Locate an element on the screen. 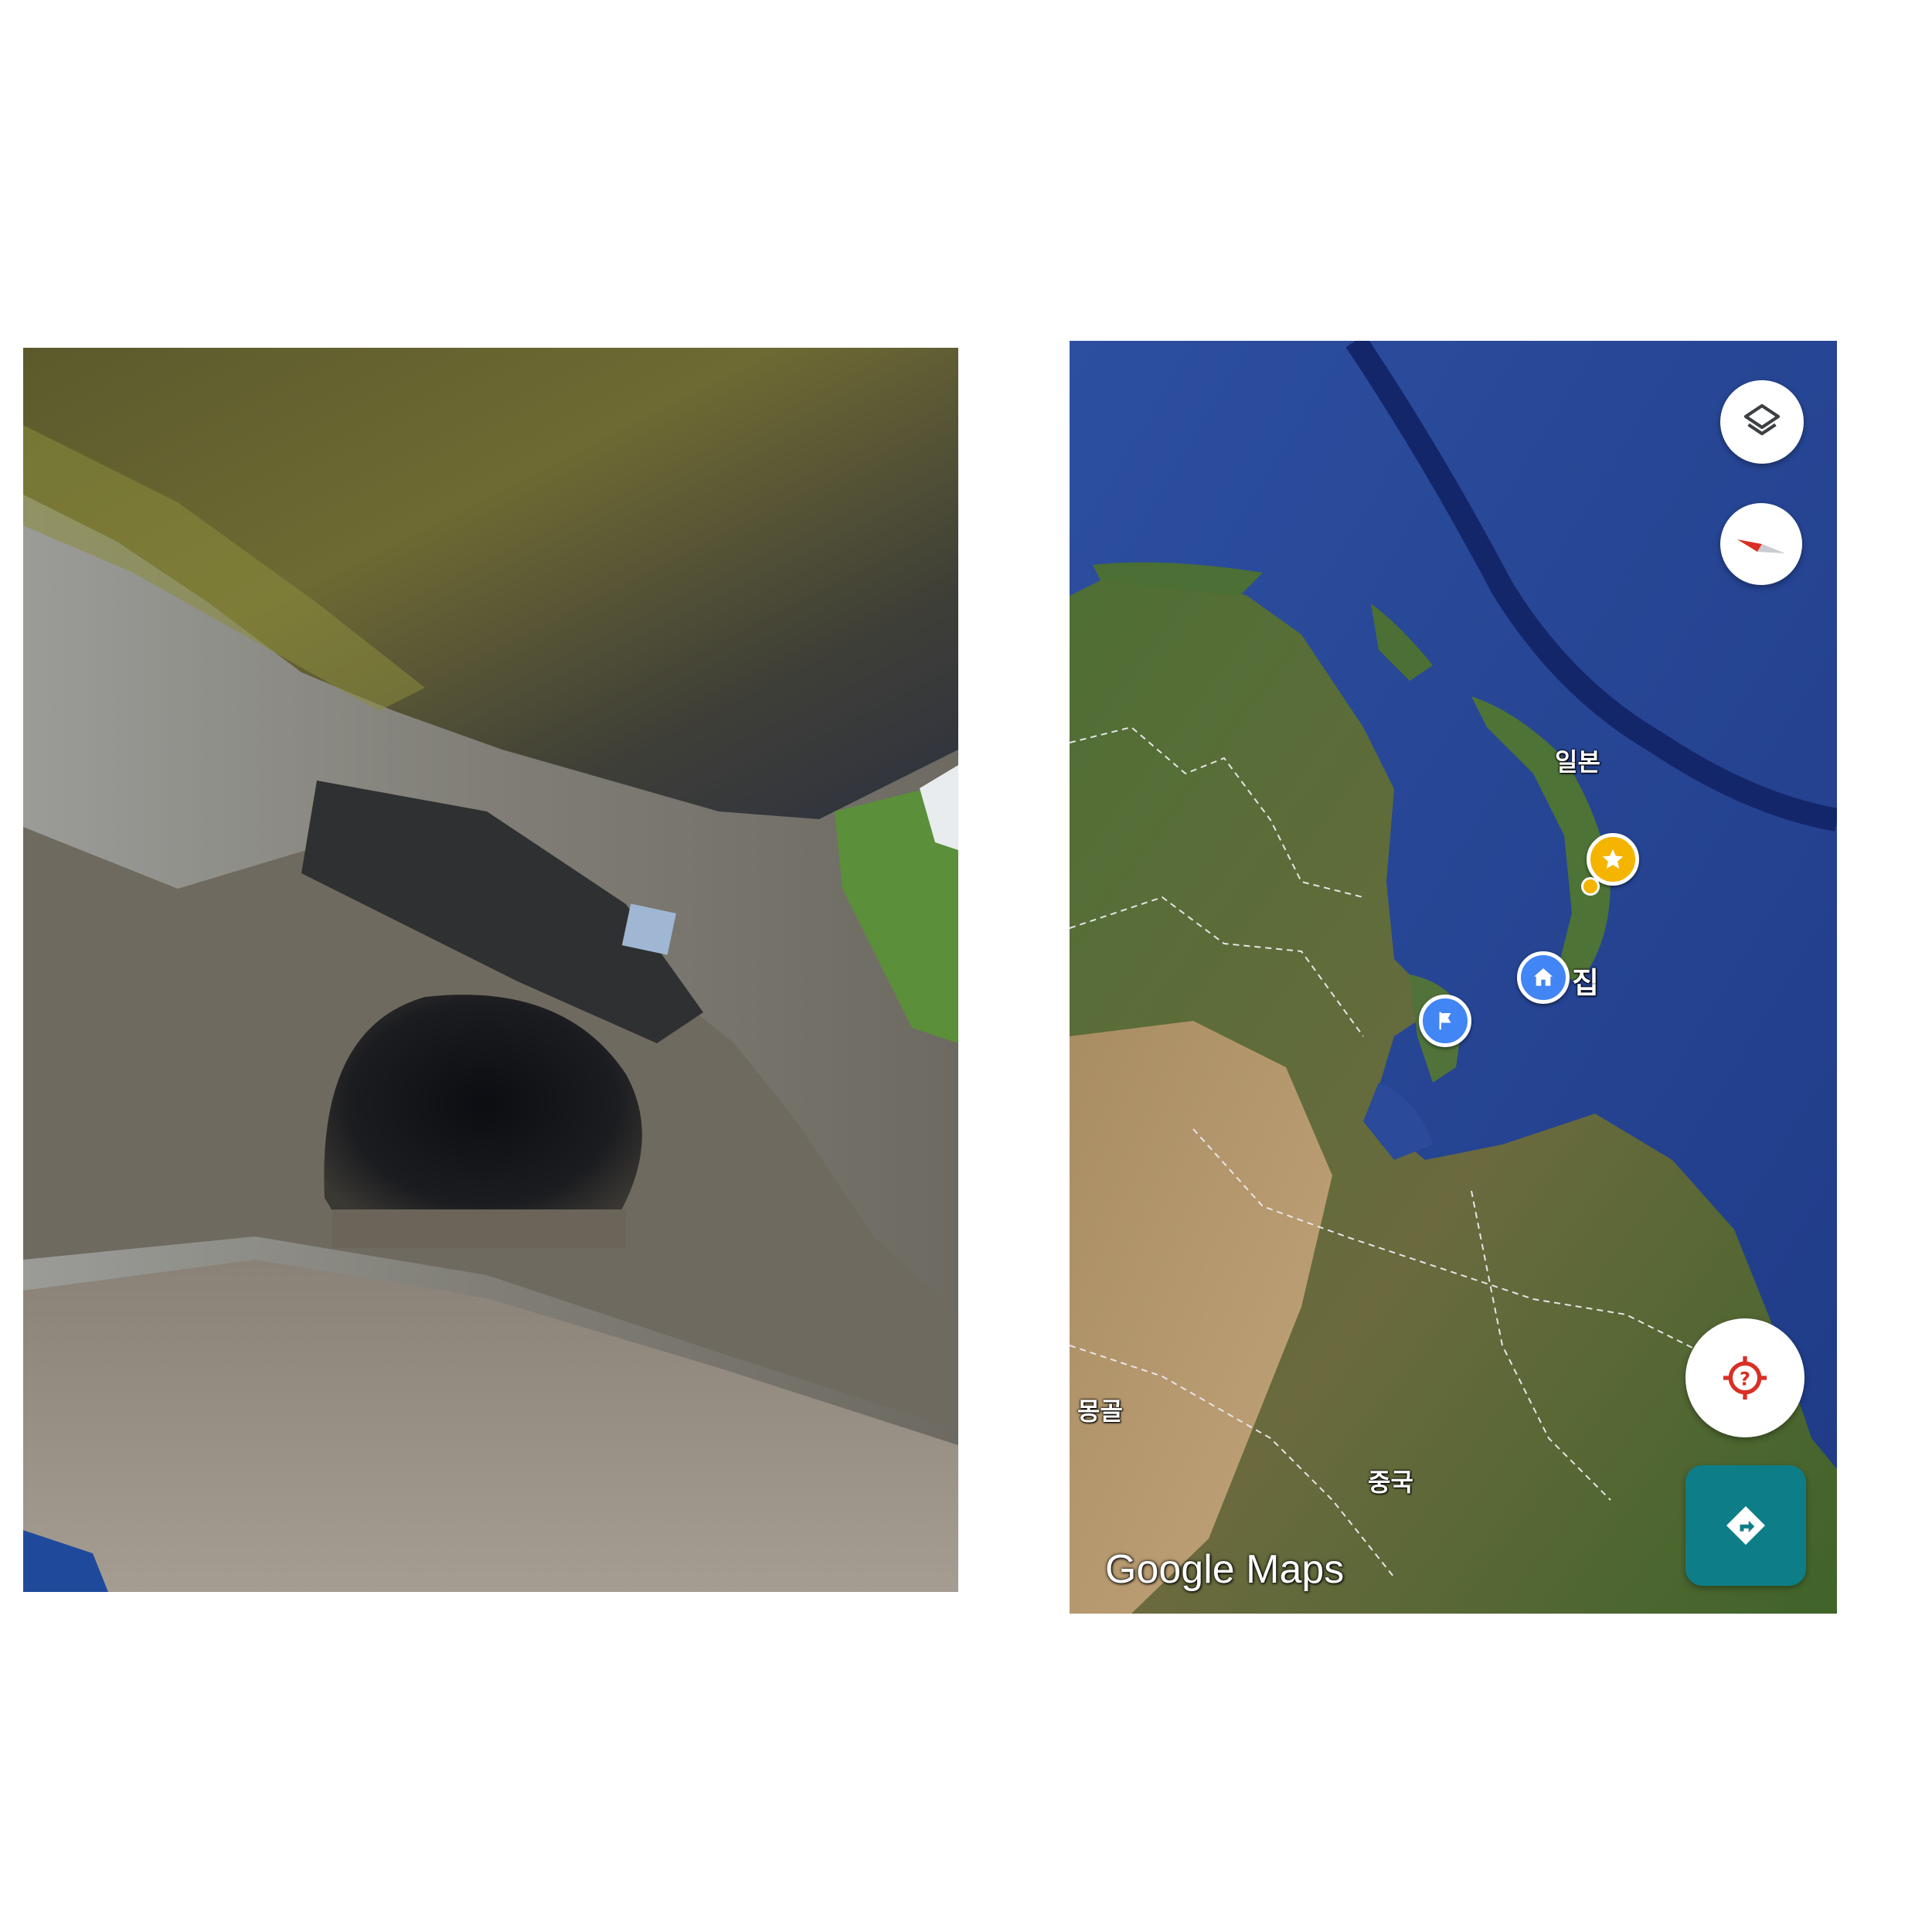 This screenshot has height=1932, width=1932. home-icon is located at coordinates (1544, 977).